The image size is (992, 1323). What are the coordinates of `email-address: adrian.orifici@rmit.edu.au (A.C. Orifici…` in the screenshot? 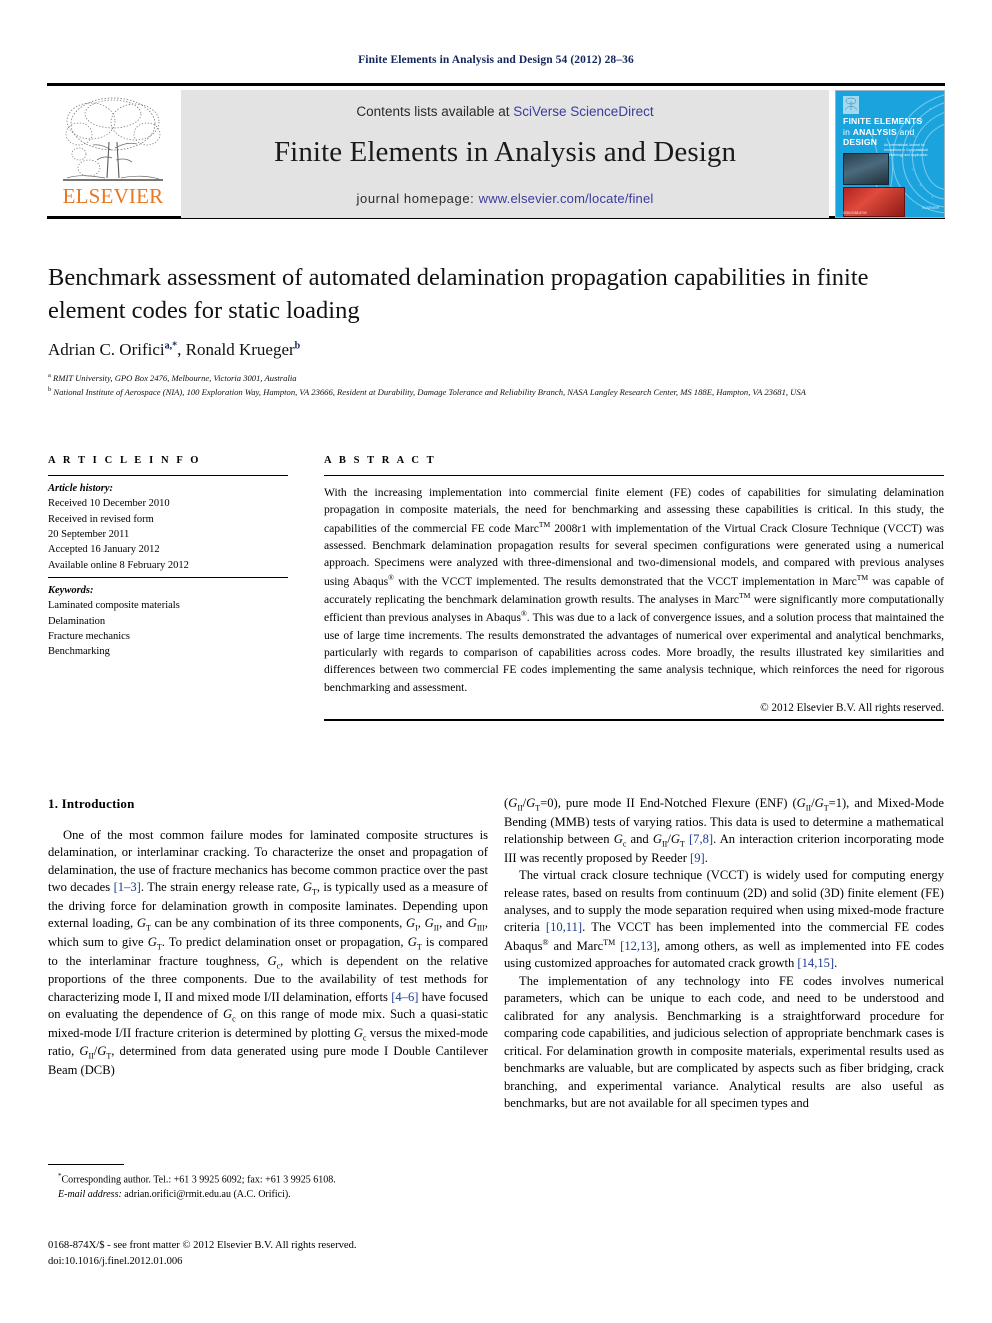 It's located at (206, 1194).